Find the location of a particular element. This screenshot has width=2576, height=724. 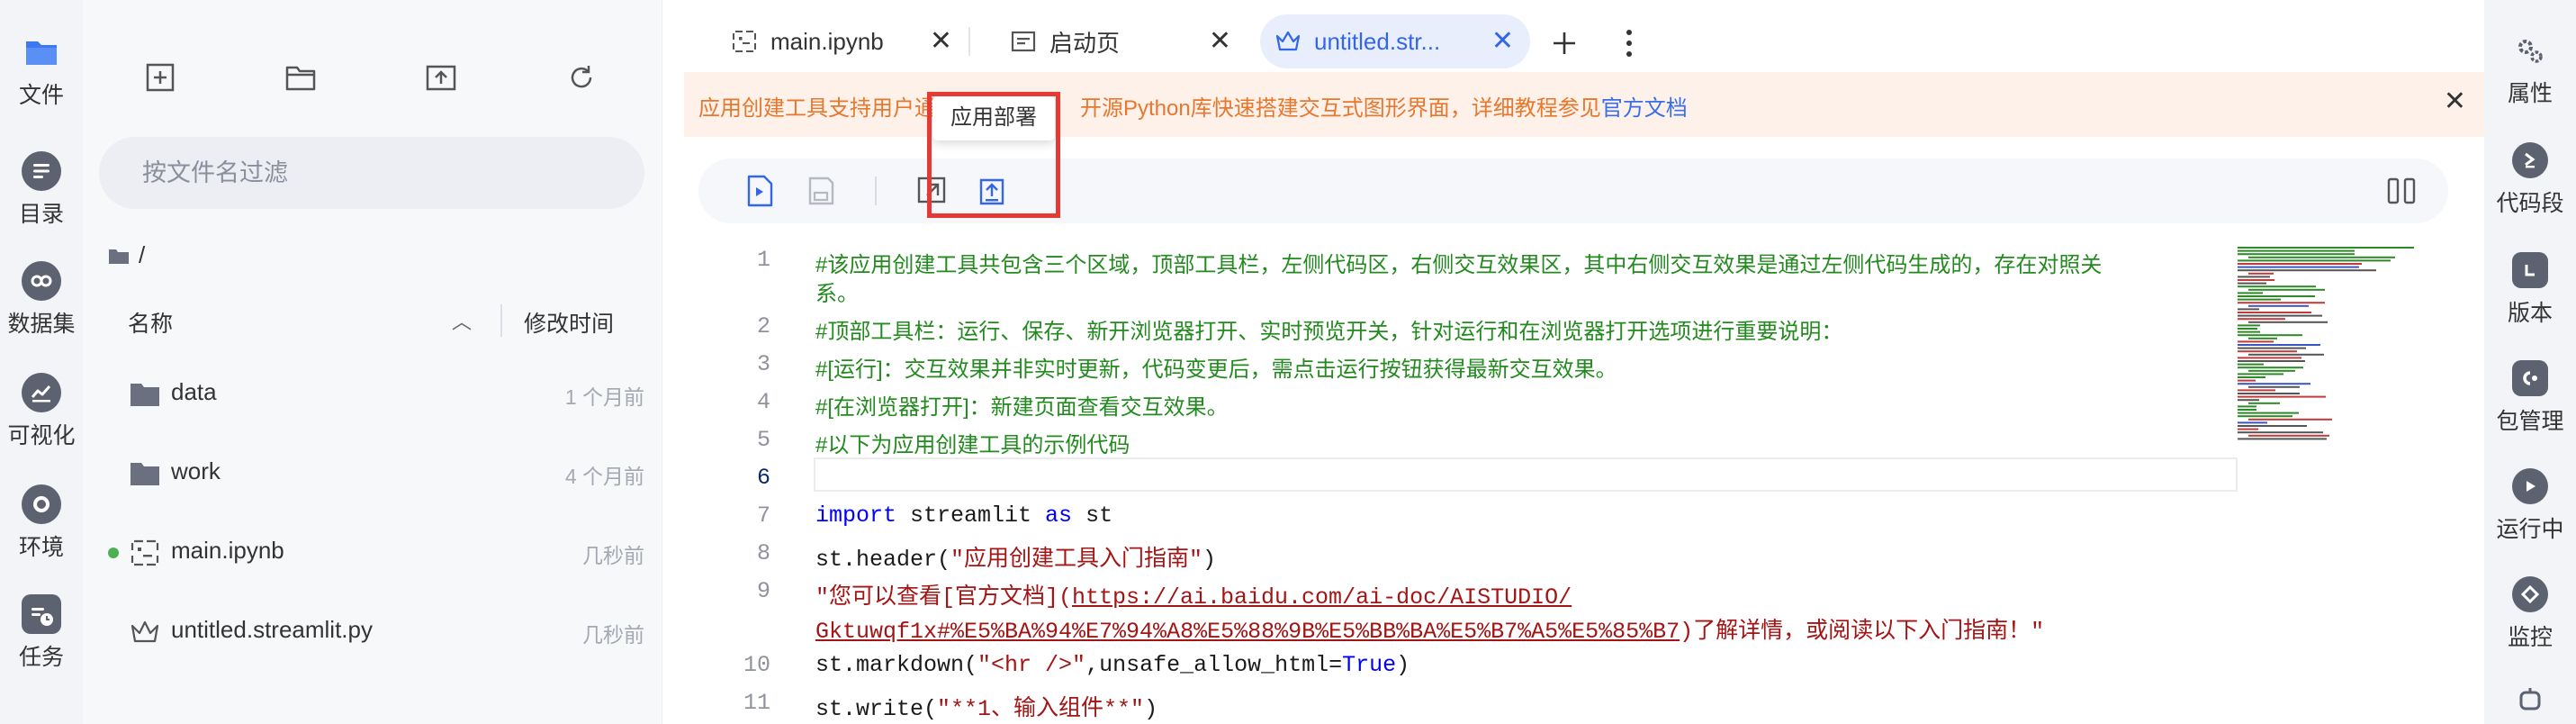

code-minimap is located at coordinates (2341, 348).